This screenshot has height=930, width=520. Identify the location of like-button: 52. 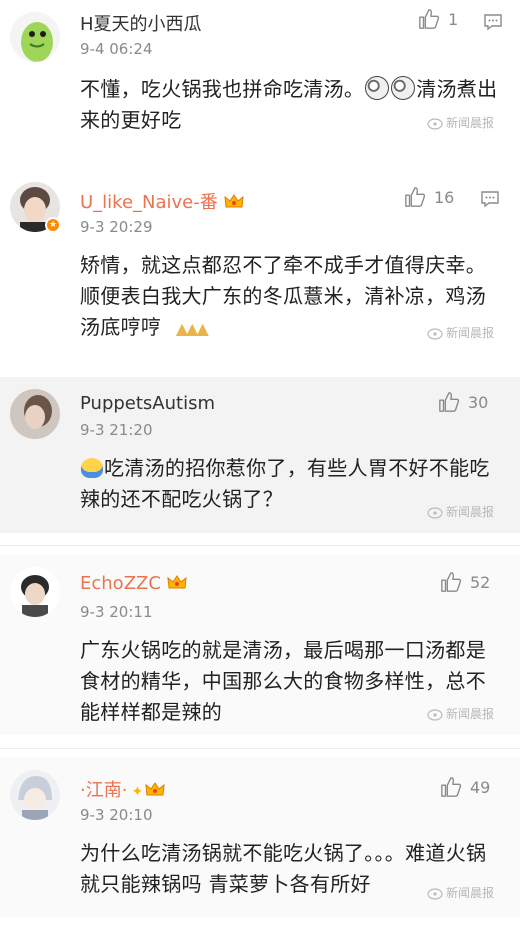
(465, 582).